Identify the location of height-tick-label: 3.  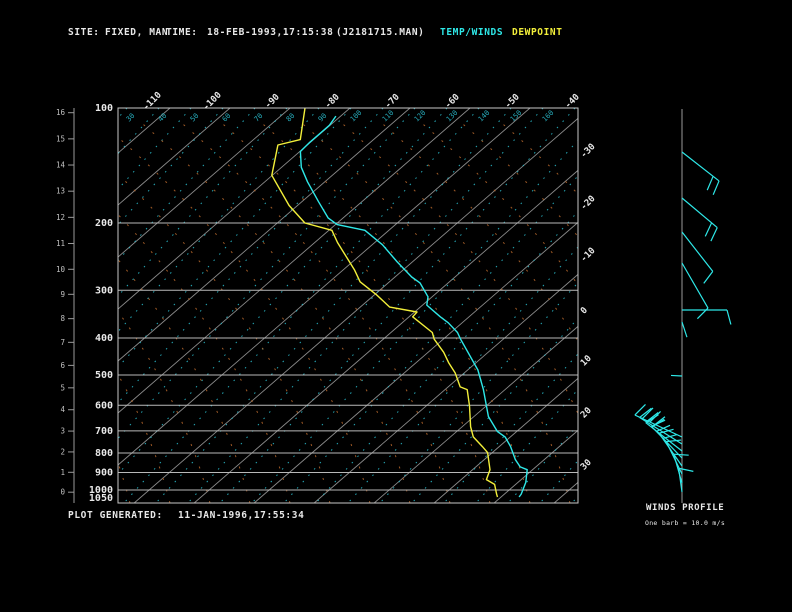
(62, 431).